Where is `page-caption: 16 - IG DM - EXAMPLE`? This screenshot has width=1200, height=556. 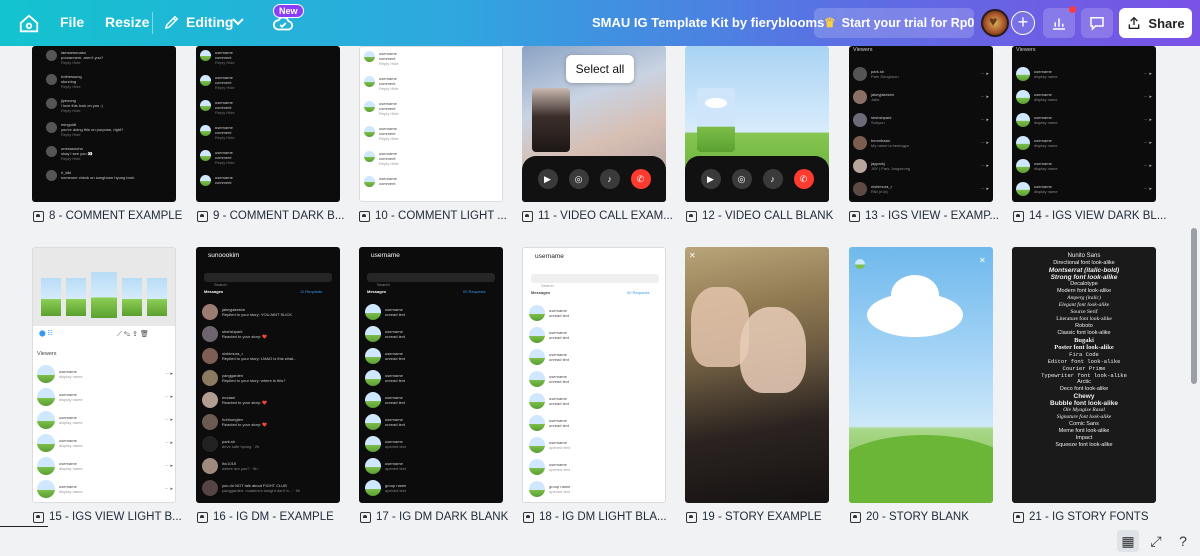
page-caption: 16 - IG DM - EXAMPLE is located at coordinates (265, 517).